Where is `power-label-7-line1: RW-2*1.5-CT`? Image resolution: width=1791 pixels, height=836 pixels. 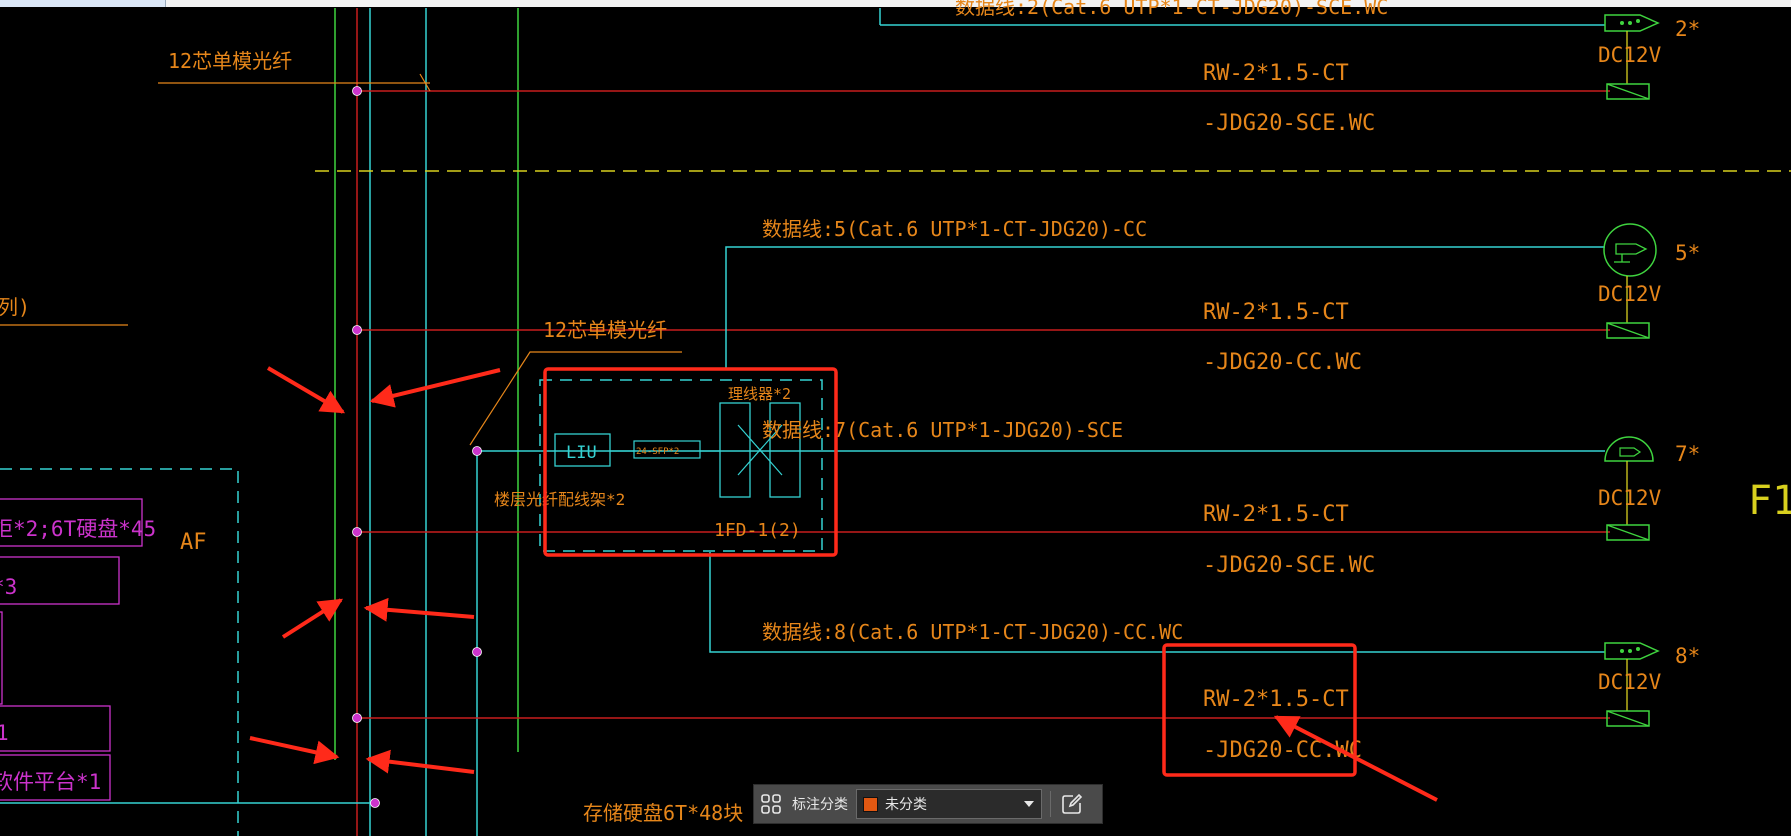
power-label-7-line1: RW-2*1.5-CT is located at coordinates (1276, 514).